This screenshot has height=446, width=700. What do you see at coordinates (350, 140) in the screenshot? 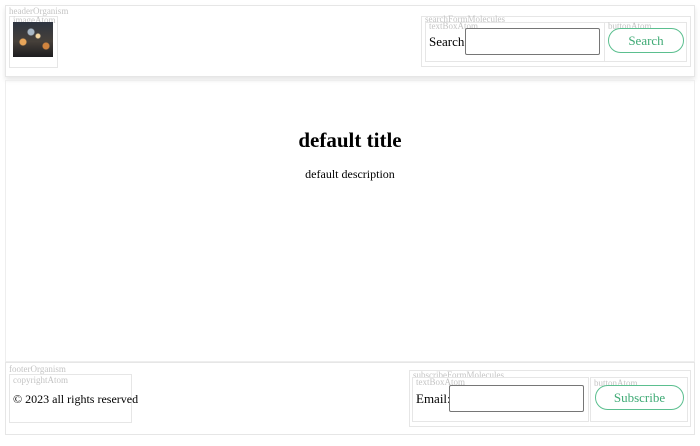
I see `page-title: default title` at bounding box center [350, 140].